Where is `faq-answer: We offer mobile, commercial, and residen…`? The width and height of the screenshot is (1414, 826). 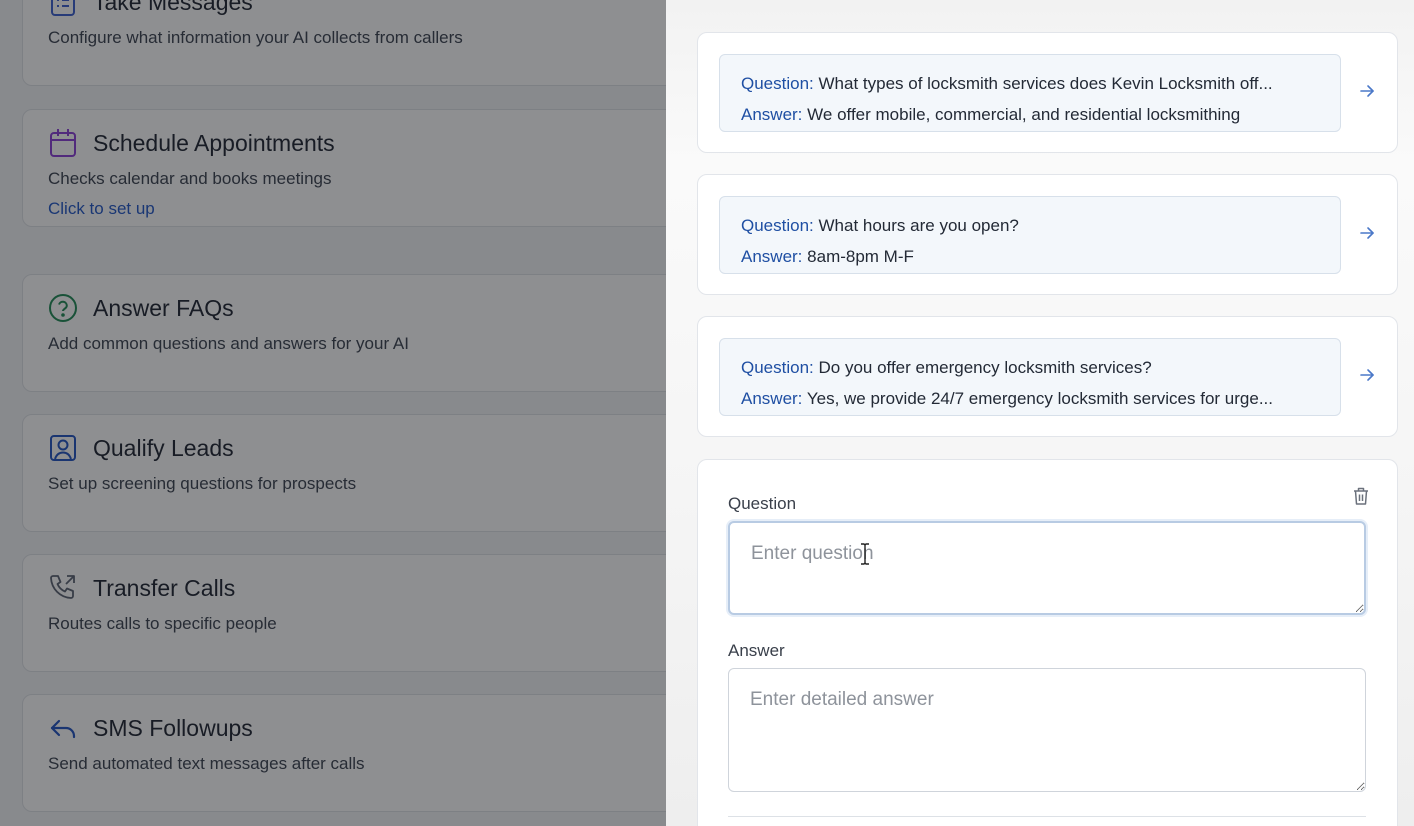 faq-answer: We offer mobile, commercial, and residen… is located at coordinates (1024, 114).